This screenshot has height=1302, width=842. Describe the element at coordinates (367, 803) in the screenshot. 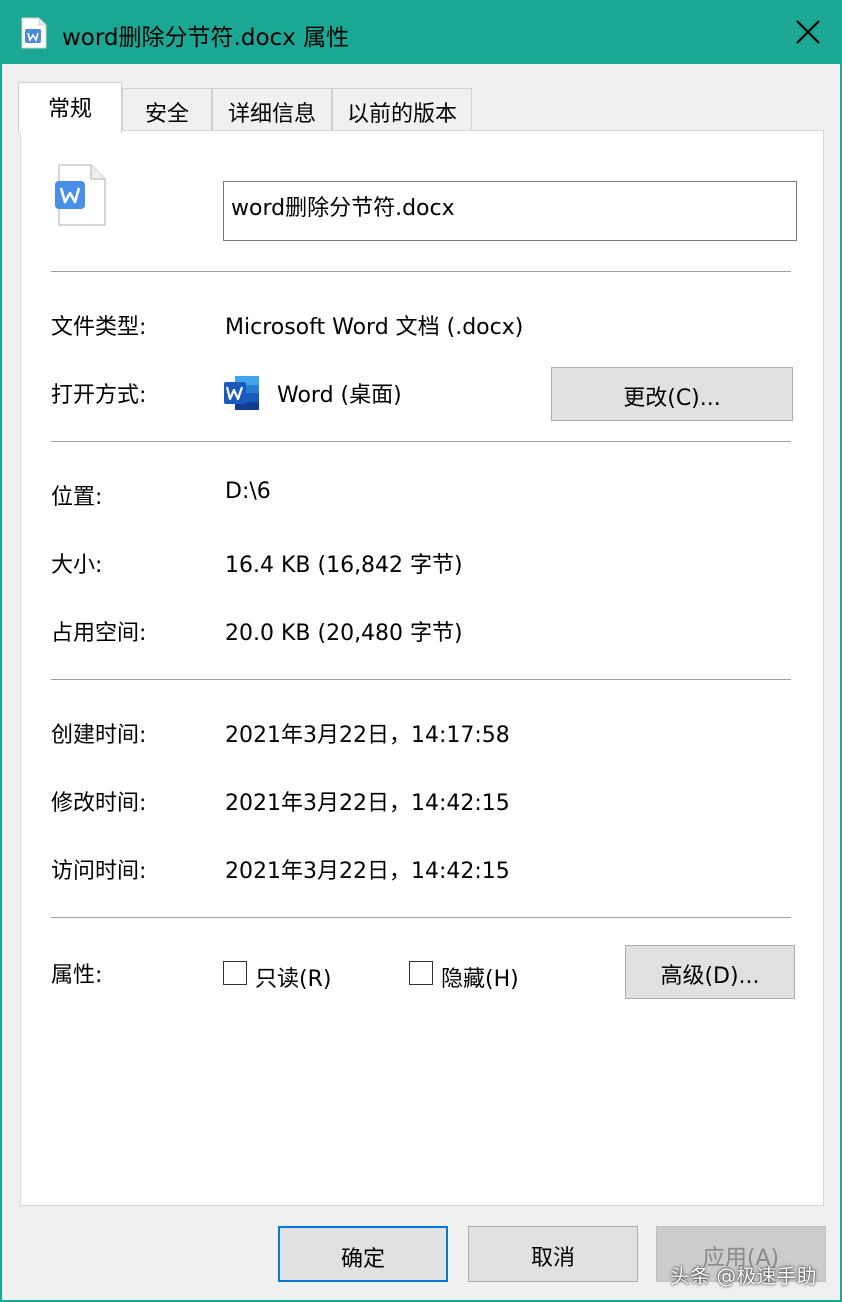

I see `modified-value: 2021年3月22日，14:42:15` at that location.